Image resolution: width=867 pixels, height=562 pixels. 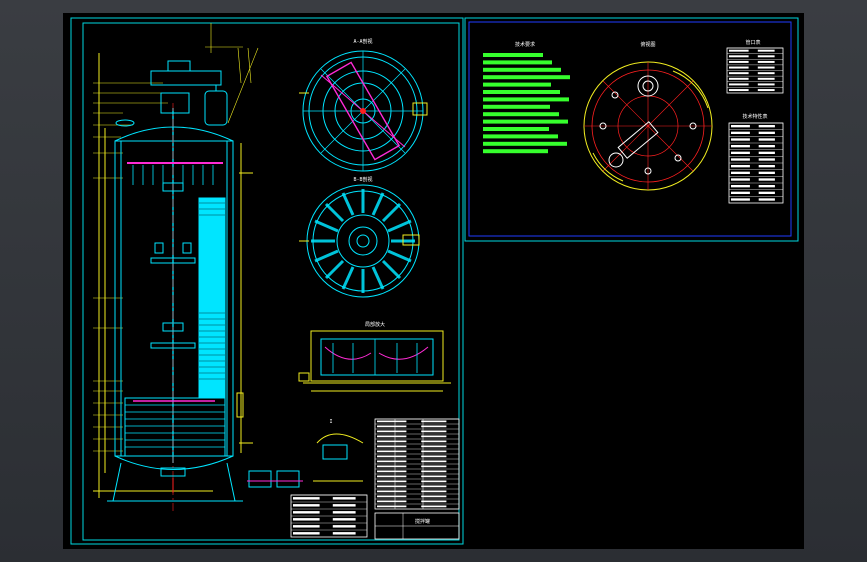 I want to click on title-block: 搅拌罐, so click(x=417, y=526).